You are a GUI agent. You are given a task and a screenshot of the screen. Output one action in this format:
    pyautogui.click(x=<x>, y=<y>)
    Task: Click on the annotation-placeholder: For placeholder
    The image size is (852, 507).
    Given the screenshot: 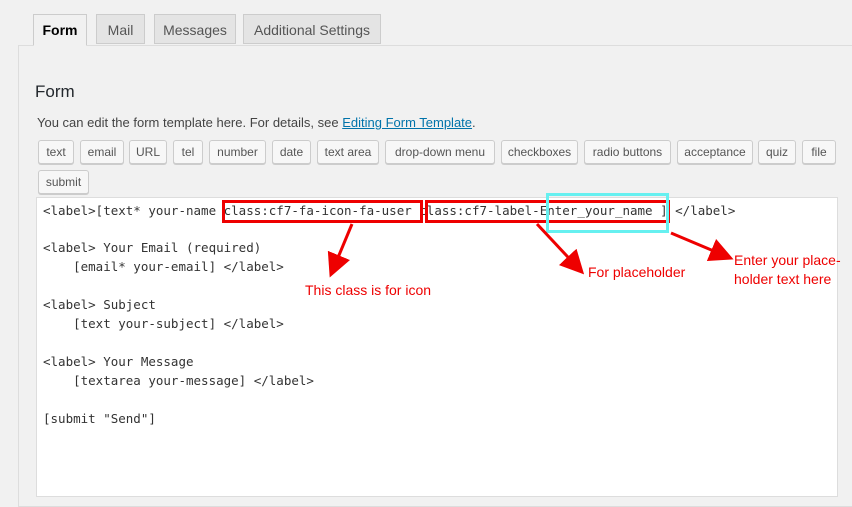 What is the action you would take?
    pyautogui.click(x=637, y=272)
    